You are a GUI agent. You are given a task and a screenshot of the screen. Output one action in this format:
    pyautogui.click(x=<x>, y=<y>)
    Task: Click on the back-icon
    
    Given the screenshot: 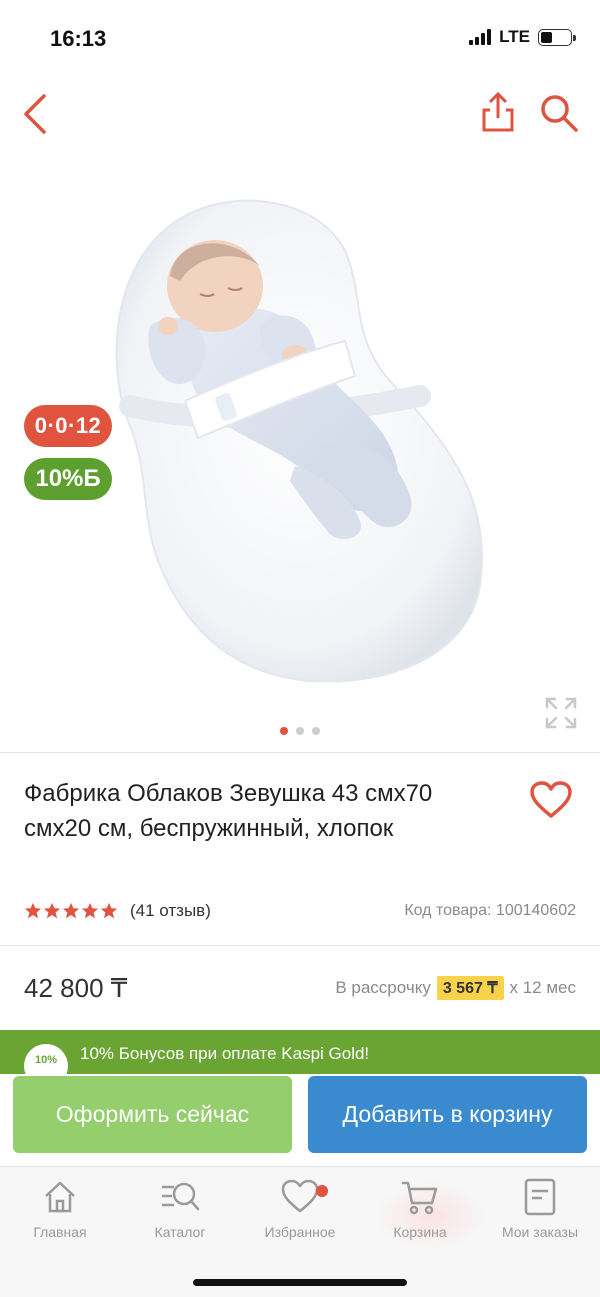 What is the action you would take?
    pyautogui.click(x=36, y=114)
    